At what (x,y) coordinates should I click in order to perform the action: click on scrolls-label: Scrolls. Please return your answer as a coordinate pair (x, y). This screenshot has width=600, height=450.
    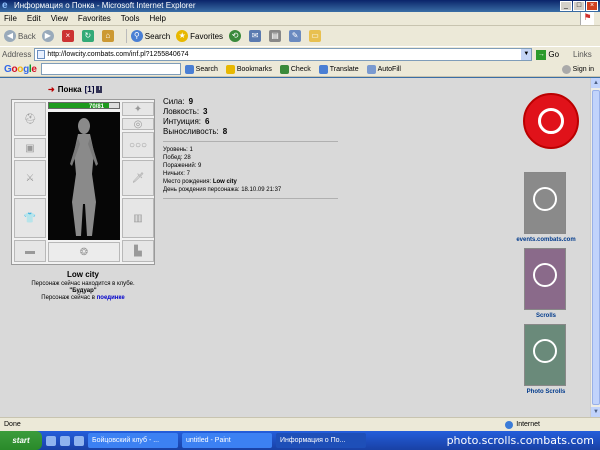
    Looking at the image, I should click on (545, 316).